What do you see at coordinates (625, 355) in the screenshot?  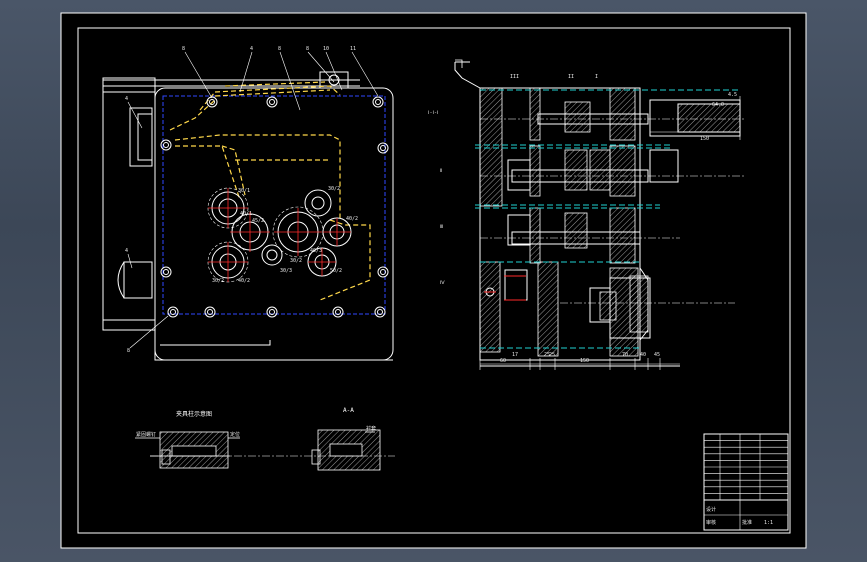 I see `dimension-label: 70` at bounding box center [625, 355].